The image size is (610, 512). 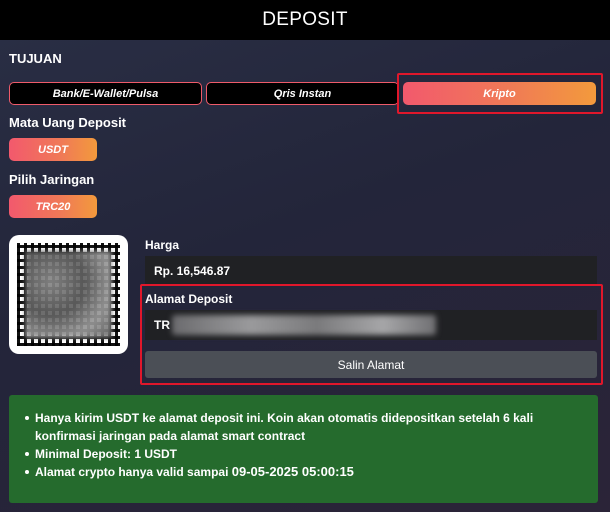 What do you see at coordinates (52, 179) in the screenshot?
I see `network-label: Pilih Jaringan` at bounding box center [52, 179].